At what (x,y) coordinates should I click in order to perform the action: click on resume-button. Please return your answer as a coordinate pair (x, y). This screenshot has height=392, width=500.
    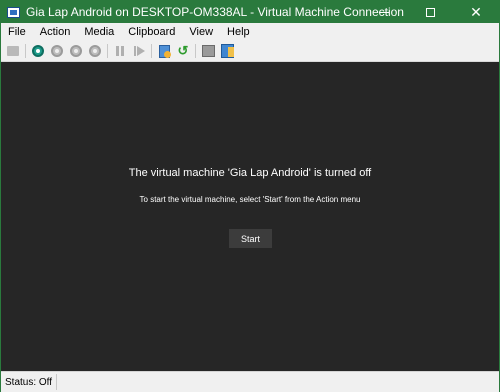
    Looking at the image, I should click on (139, 51).